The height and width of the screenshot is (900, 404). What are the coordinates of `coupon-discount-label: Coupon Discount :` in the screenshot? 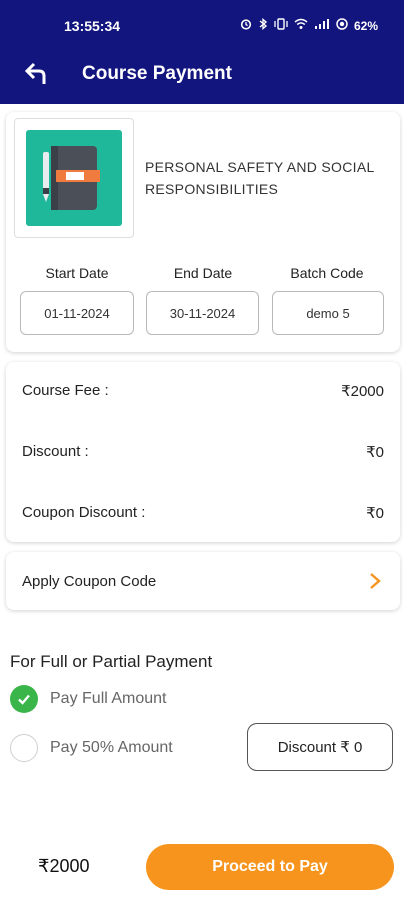 It's located at (84, 512).